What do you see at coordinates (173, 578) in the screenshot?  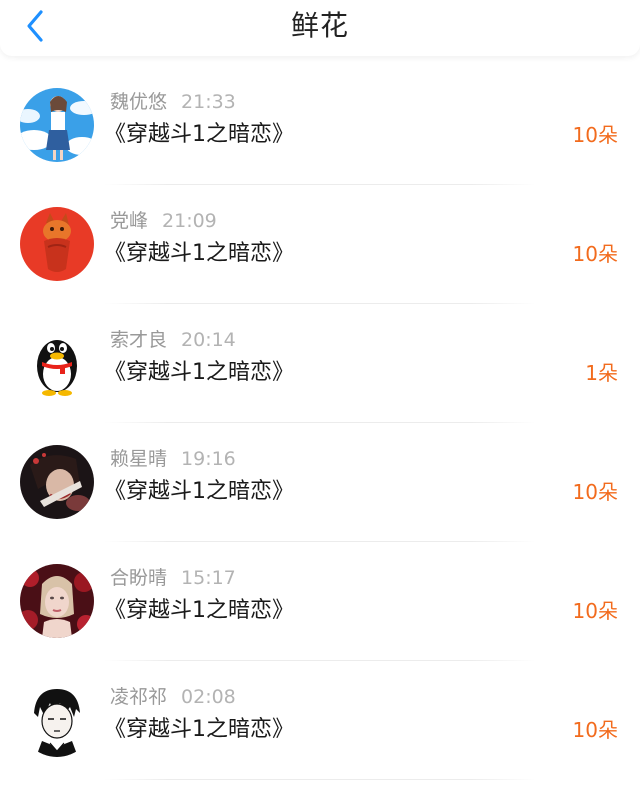 I see `user-name: 合盼晴 15:17` at bounding box center [173, 578].